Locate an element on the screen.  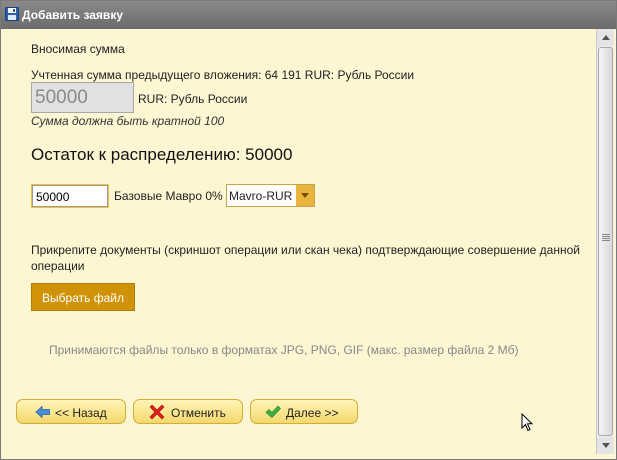
multiple-hint: Сумма должна быть кратной 100 is located at coordinates (128, 121).